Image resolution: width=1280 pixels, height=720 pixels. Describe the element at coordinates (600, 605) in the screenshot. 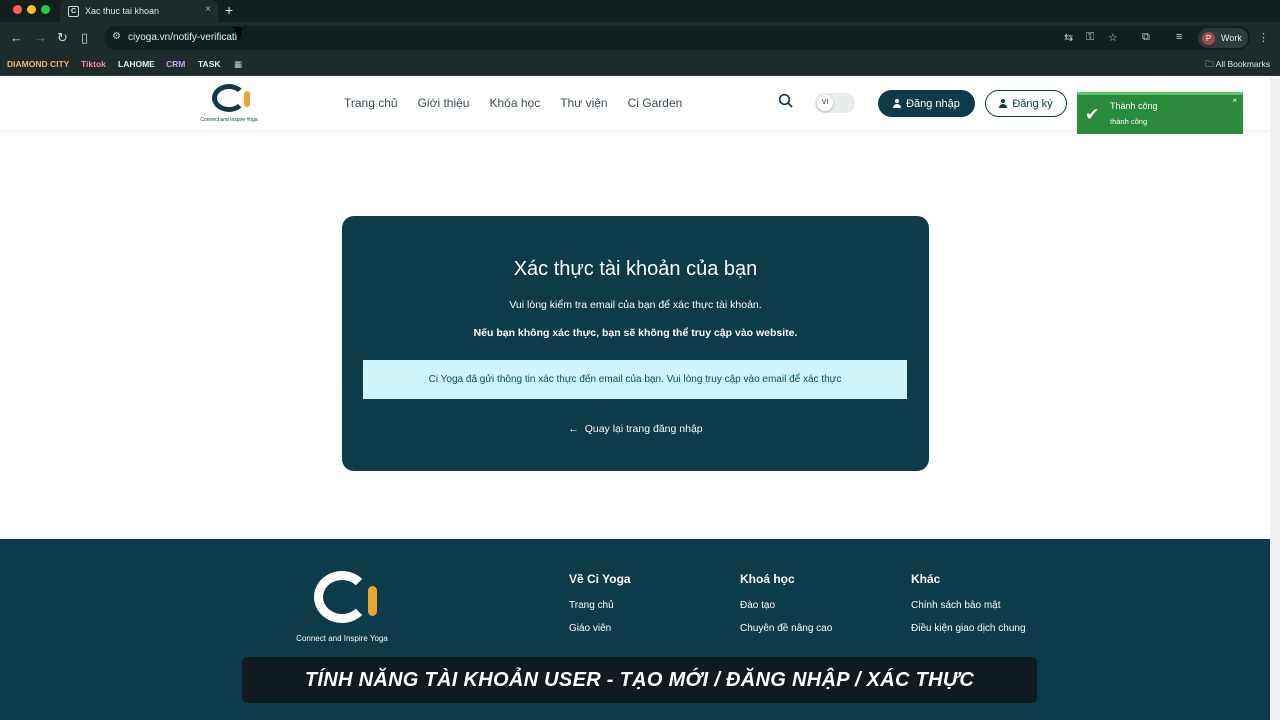

I see `footer-link: Trang chủ` at that location.